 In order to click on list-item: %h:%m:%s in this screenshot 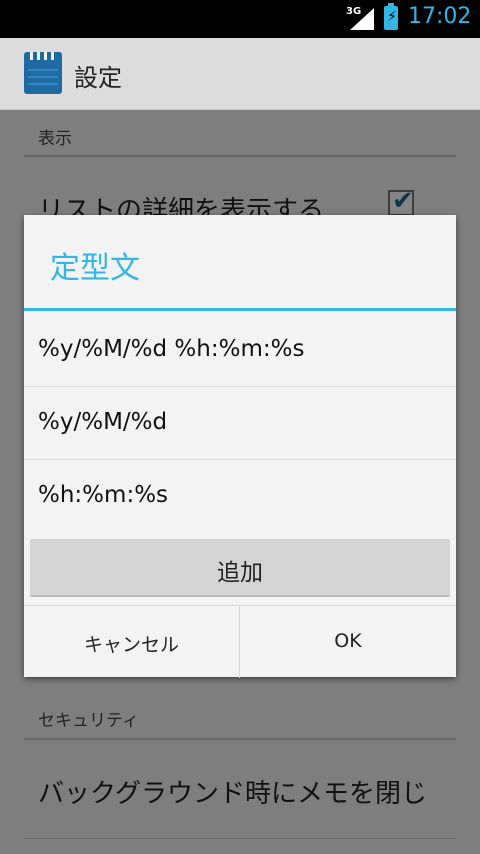, I will do `click(240, 496)`.